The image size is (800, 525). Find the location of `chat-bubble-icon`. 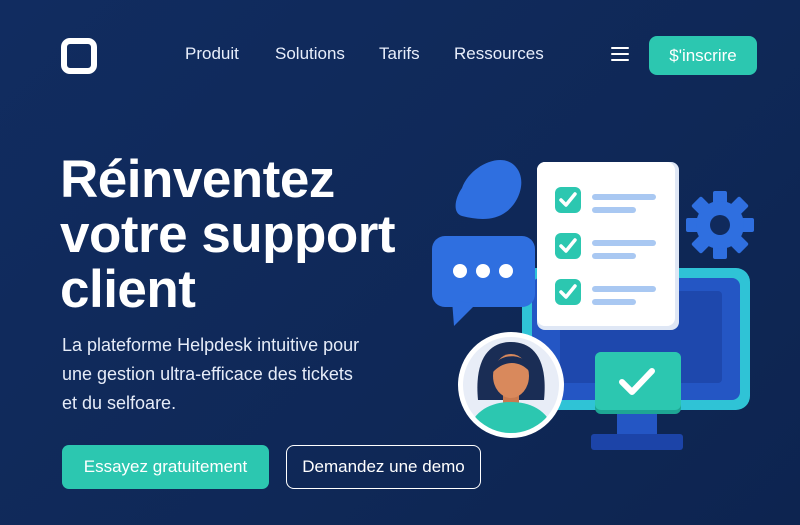

chat-bubble-icon is located at coordinates (483, 281).